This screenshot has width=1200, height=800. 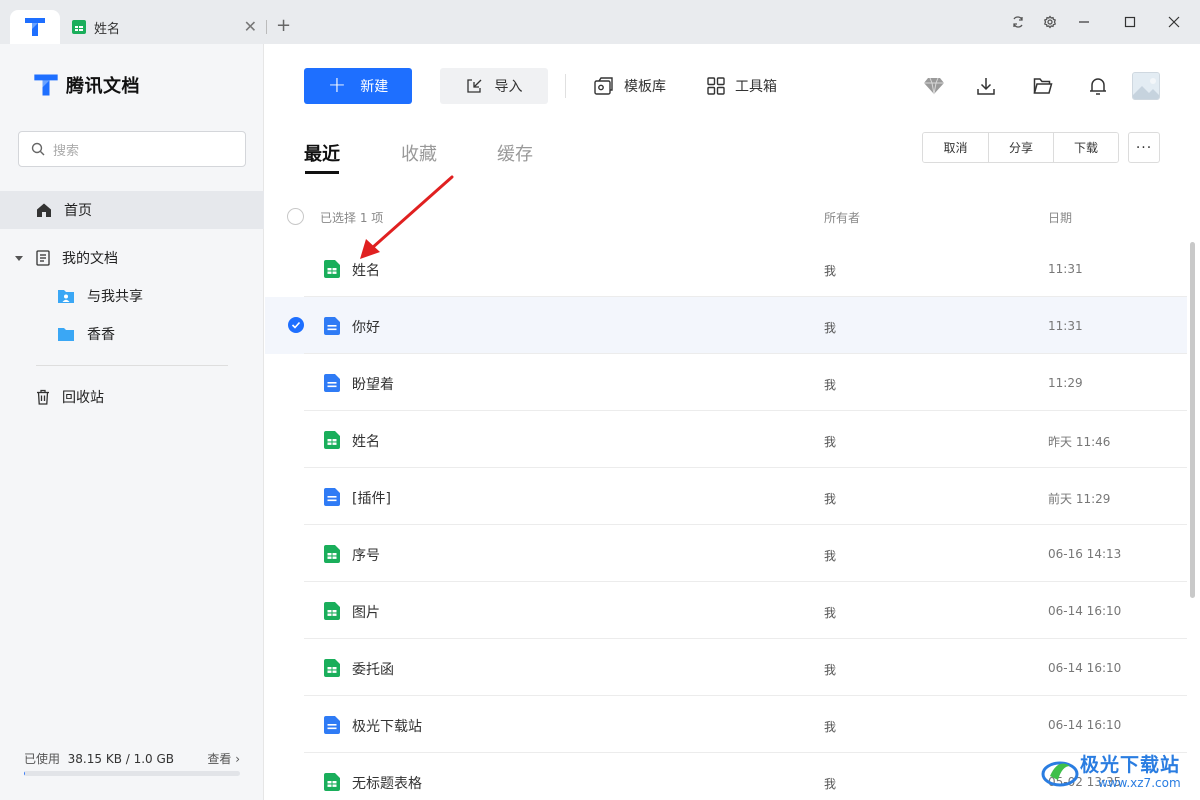 What do you see at coordinates (1018, 22) in the screenshot?
I see `sync-icon` at bounding box center [1018, 22].